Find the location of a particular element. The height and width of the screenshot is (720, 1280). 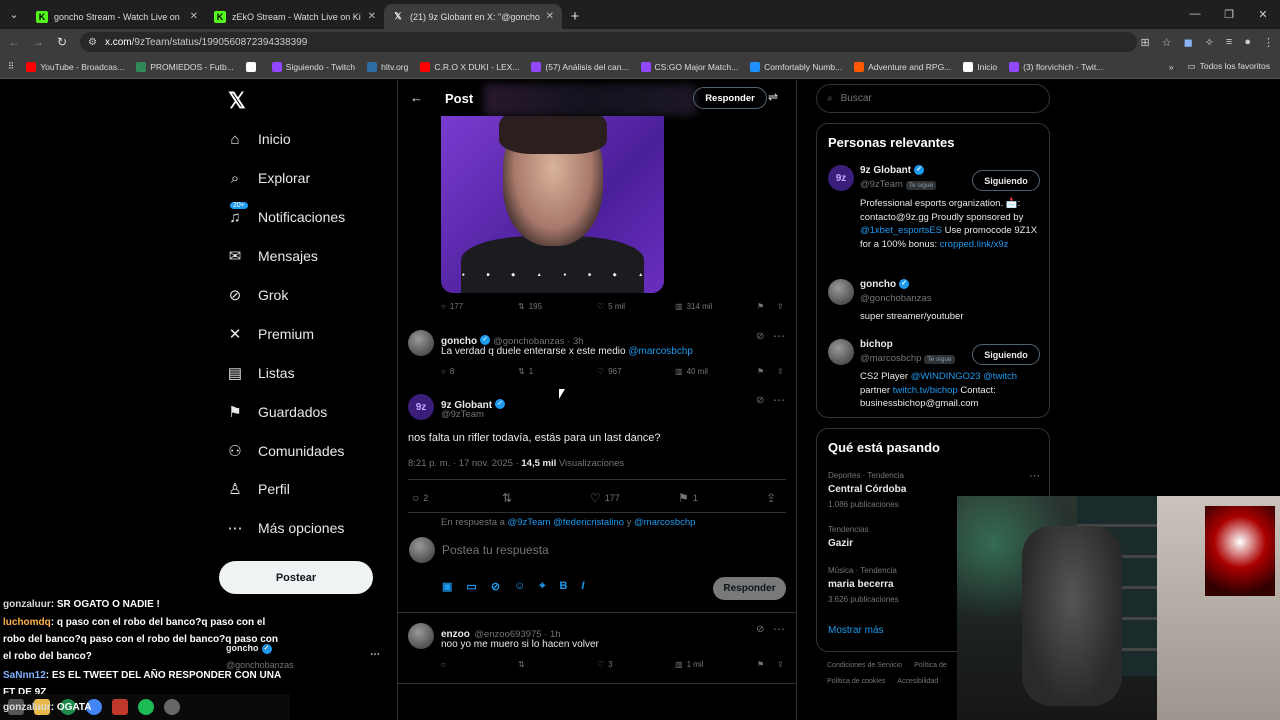

person-name: bichop is located at coordinates (876, 344).